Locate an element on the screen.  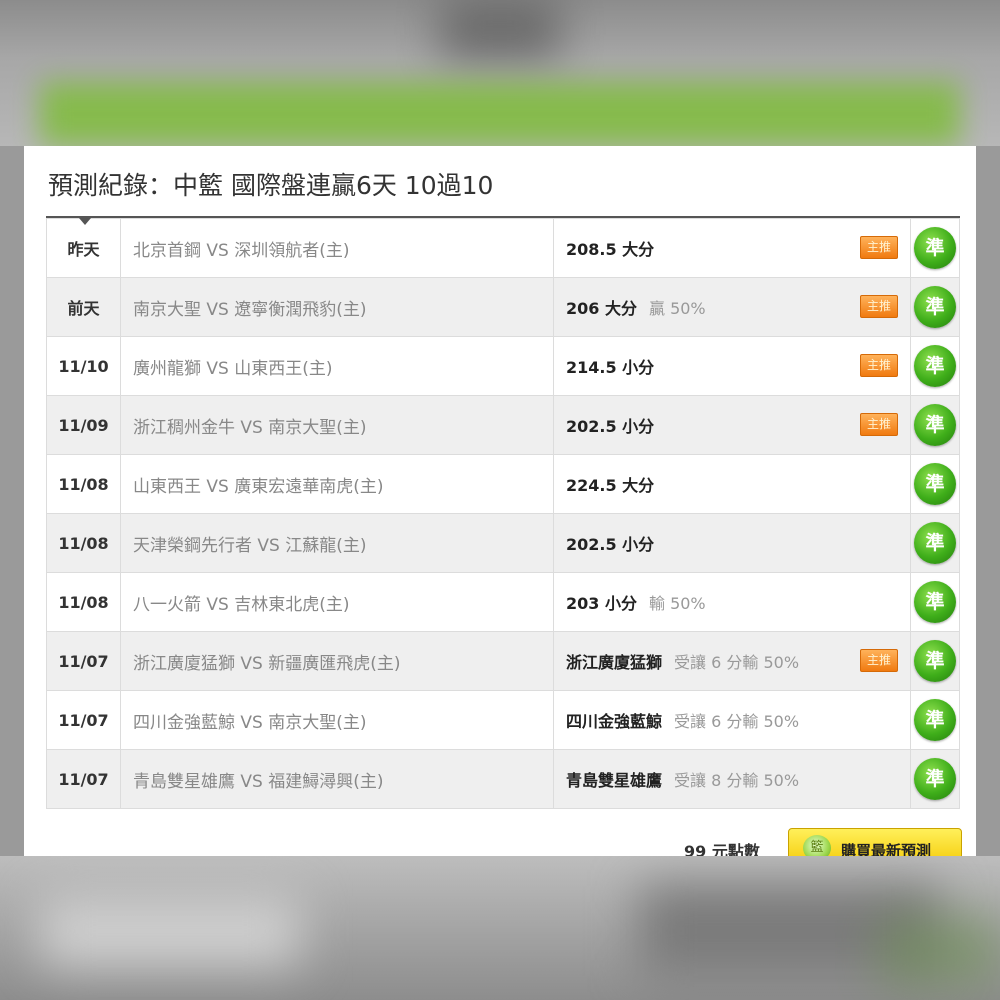
record-pick-cell: 203 小分輸 50% is located at coordinates (732, 602).